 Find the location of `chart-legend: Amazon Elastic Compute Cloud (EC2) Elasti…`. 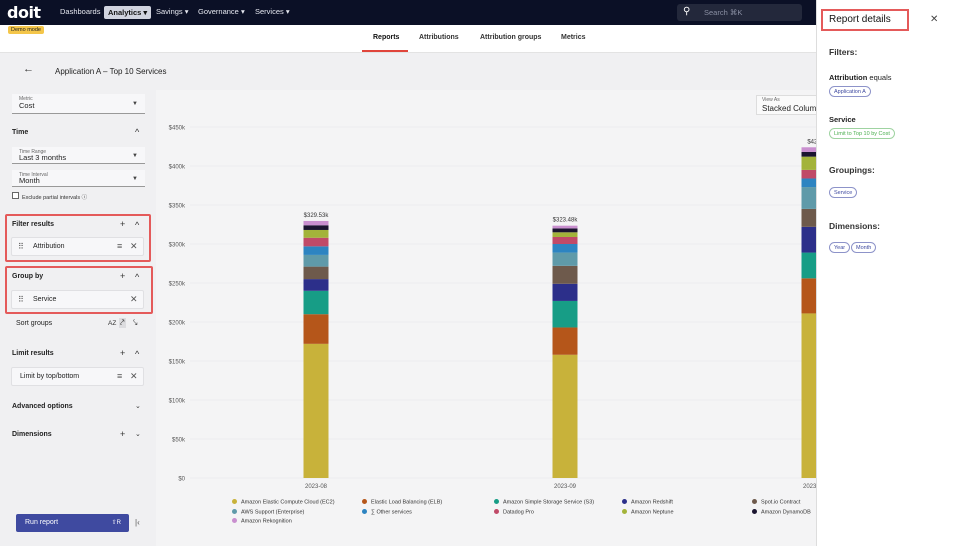

chart-legend: Amazon Elastic Compute Cloud (EC2) Elasti… is located at coordinates (524, 514).